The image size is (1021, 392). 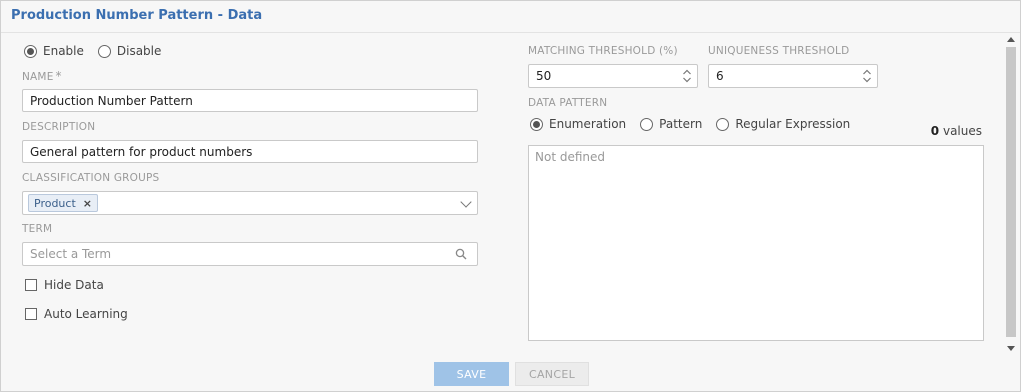 What do you see at coordinates (31, 314) in the screenshot?
I see `auto-learning-checkbox` at bounding box center [31, 314].